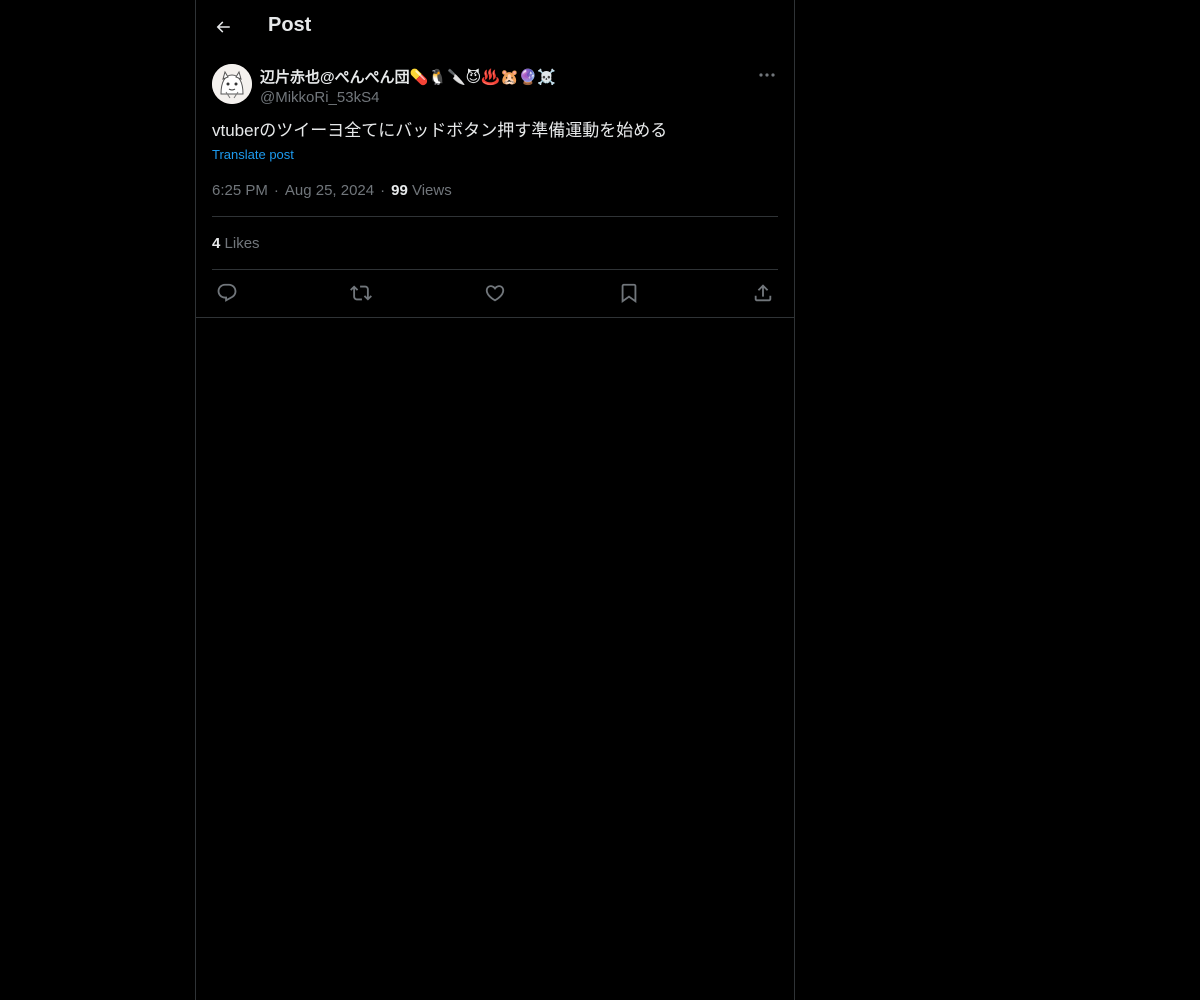 This screenshot has height=1000, width=1200. Describe the element at coordinates (216, 243) in the screenshot. I see `likes-count: 4` at that location.